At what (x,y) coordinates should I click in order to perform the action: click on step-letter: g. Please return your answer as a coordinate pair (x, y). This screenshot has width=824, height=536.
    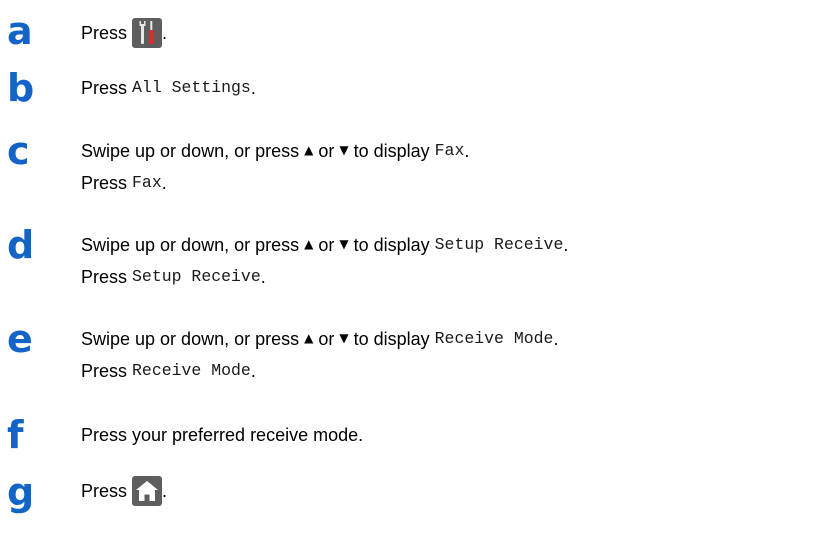
    Looking at the image, I should click on (21, 492).